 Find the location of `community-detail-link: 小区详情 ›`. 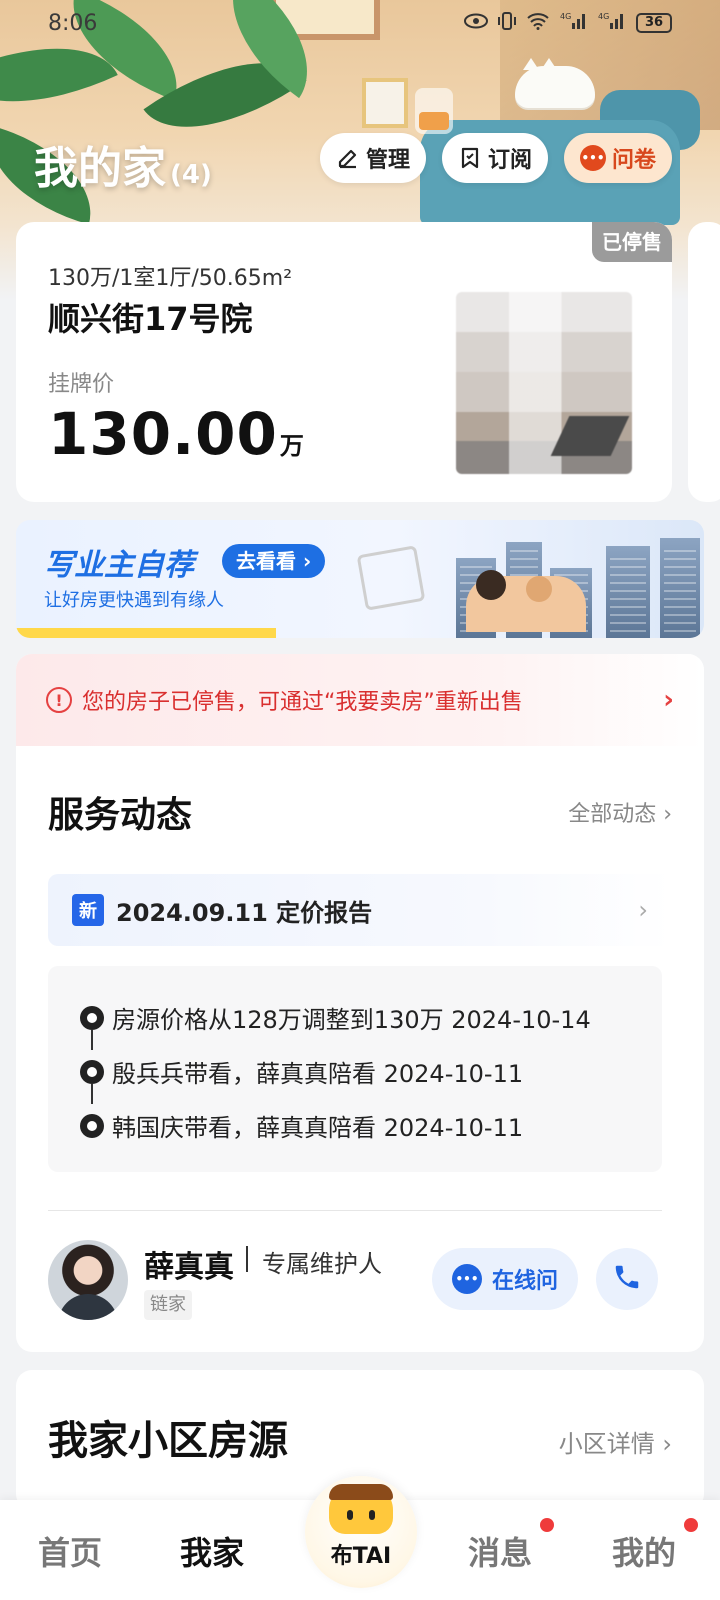

community-detail-link: 小区详情 › is located at coordinates (615, 1441).